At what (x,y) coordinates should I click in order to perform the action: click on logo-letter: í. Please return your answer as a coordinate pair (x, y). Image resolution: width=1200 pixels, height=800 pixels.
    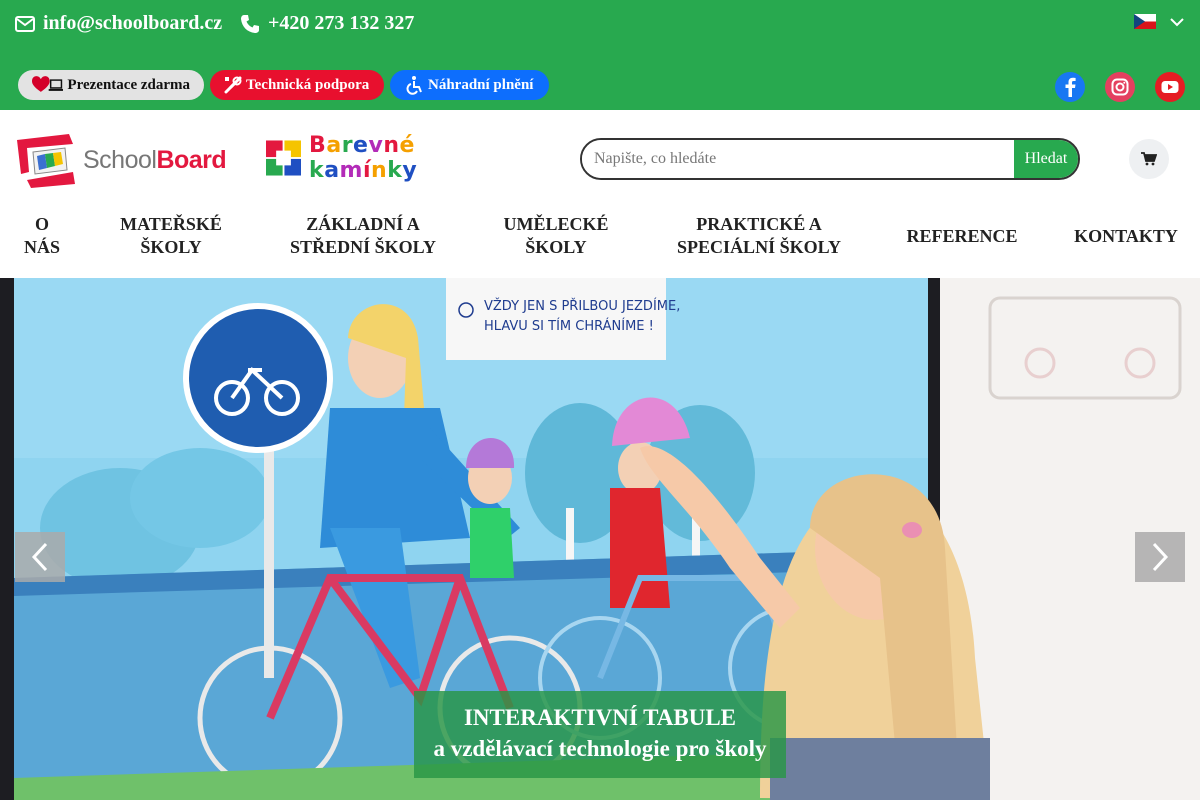
    Looking at the image, I should click on (367, 170).